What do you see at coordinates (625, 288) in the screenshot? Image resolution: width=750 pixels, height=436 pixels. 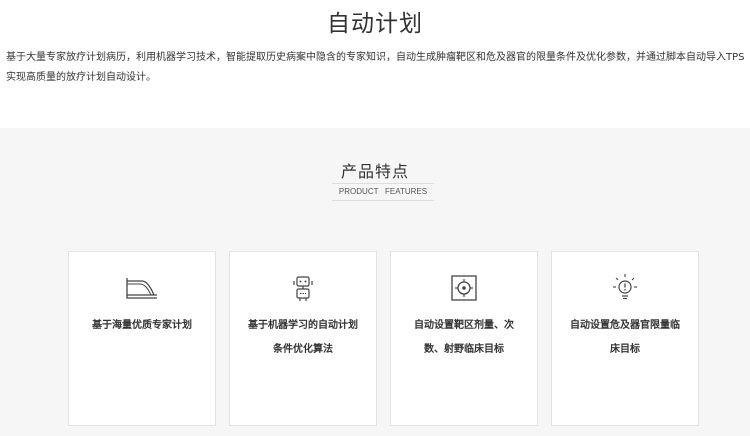 I see `lightbulb-warning-icon` at bounding box center [625, 288].